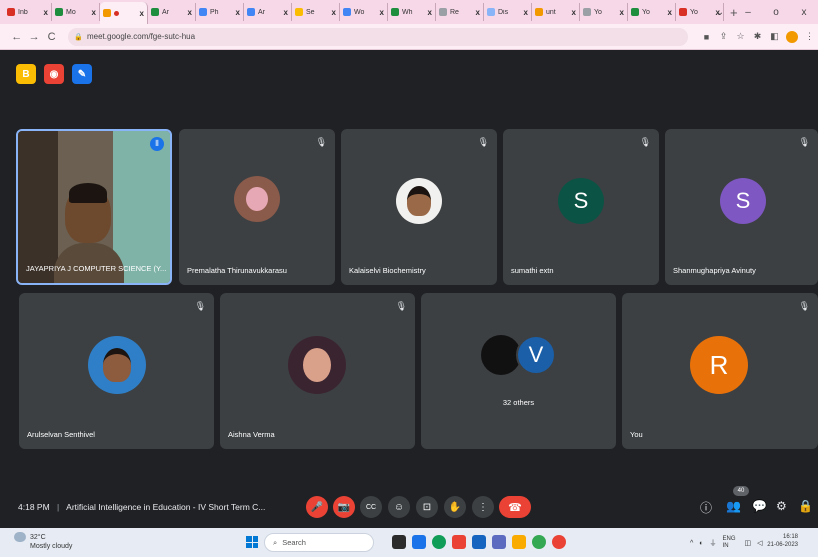  Describe the element at coordinates (344, 507) in the screenshot. I see `camera-toggle-button: 📷` at that location.